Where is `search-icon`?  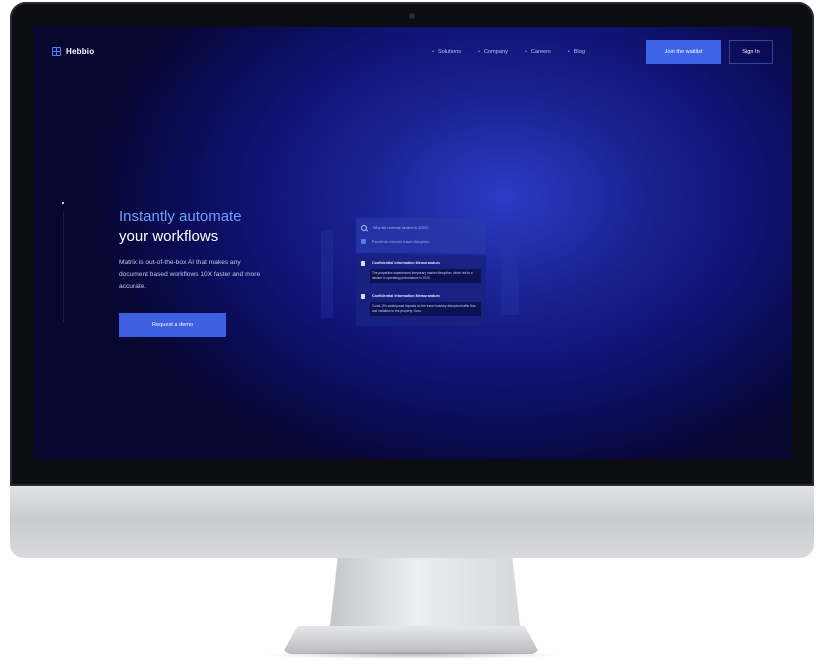 search-icon is located at coordinates (364, 228).